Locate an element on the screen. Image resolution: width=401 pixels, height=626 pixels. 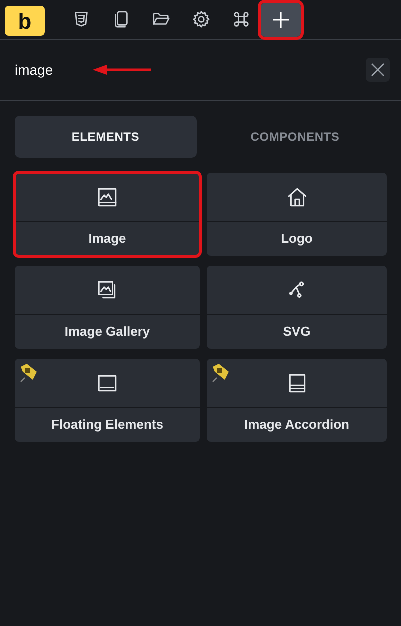
gallery-icon is located at coordinates (107, 290).